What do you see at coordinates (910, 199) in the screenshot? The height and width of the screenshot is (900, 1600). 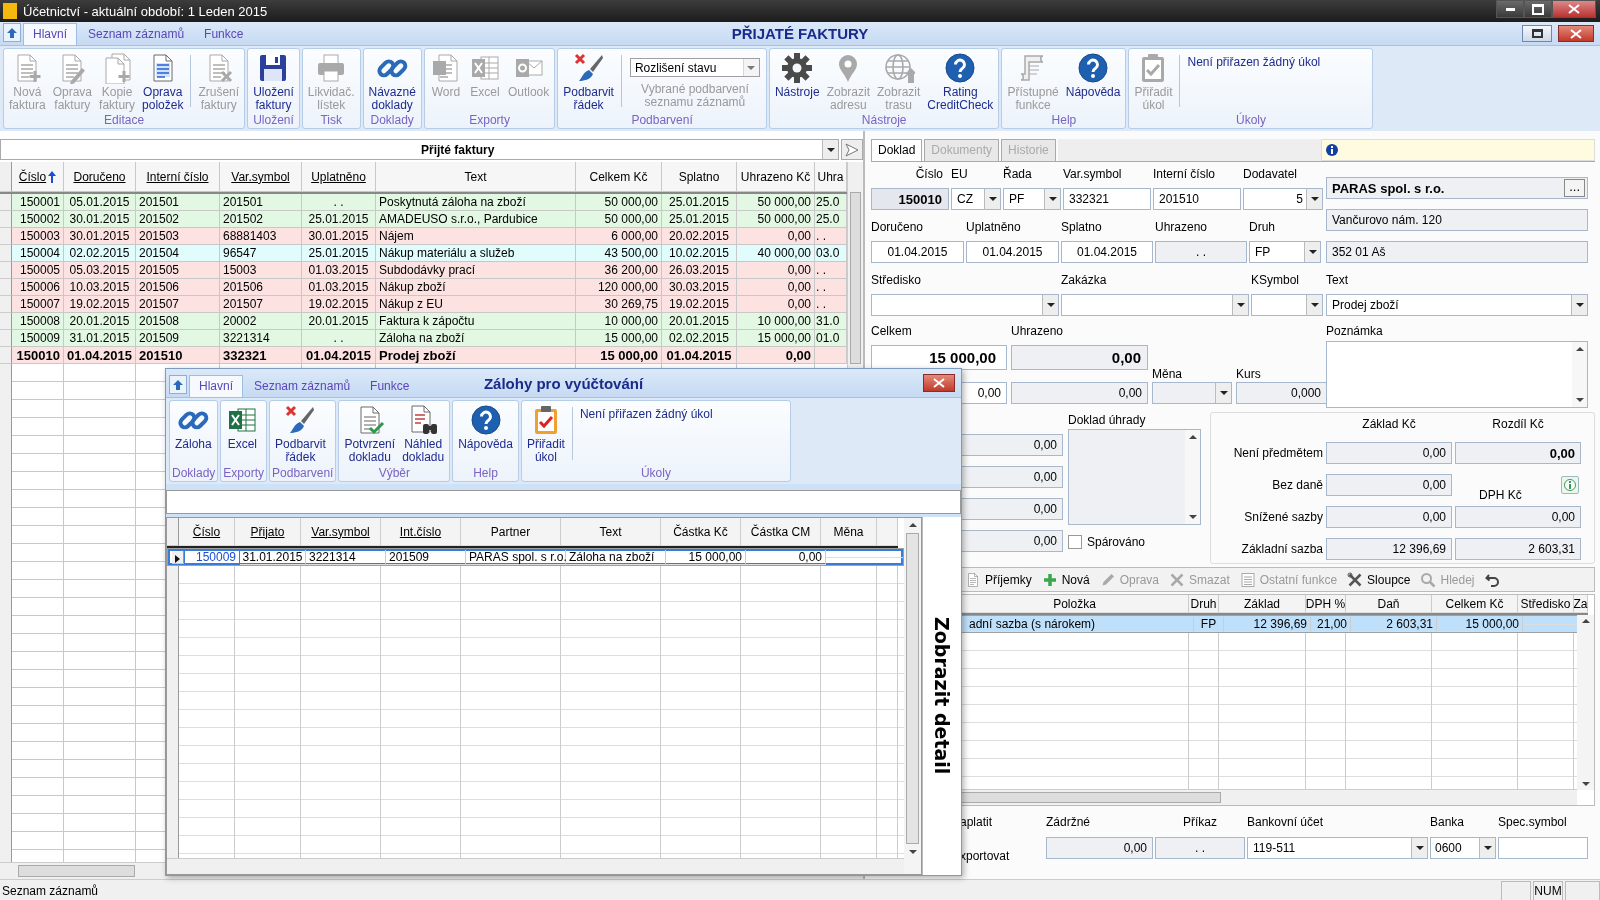 I see `text-field: 150010` at bounding box center [910, 199].